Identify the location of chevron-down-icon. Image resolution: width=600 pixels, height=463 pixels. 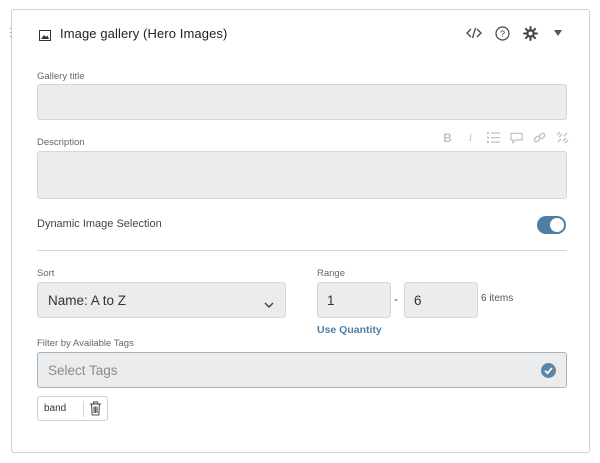
(269, 305).